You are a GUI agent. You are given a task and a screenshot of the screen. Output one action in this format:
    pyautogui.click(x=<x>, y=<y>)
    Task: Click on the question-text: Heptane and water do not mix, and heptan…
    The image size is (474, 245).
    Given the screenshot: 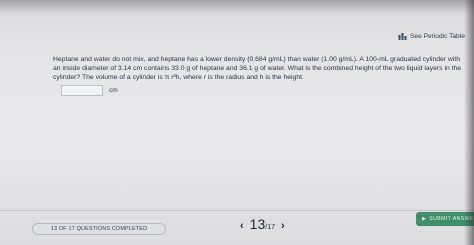 What is the action you would take?
    pyautogui.click(x=257, y=68)
    